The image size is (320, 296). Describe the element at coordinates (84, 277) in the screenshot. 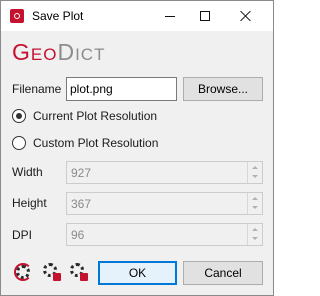

I see `delete-badge-icon` at that location.